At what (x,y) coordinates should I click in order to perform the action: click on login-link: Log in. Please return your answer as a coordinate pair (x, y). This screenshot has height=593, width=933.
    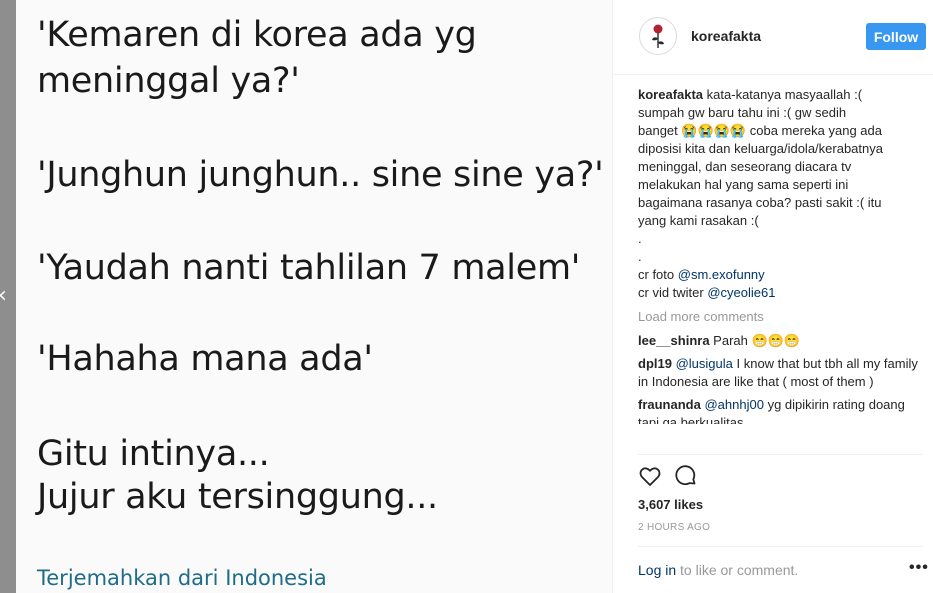
    Looking at the image, I should click on (657, 570).